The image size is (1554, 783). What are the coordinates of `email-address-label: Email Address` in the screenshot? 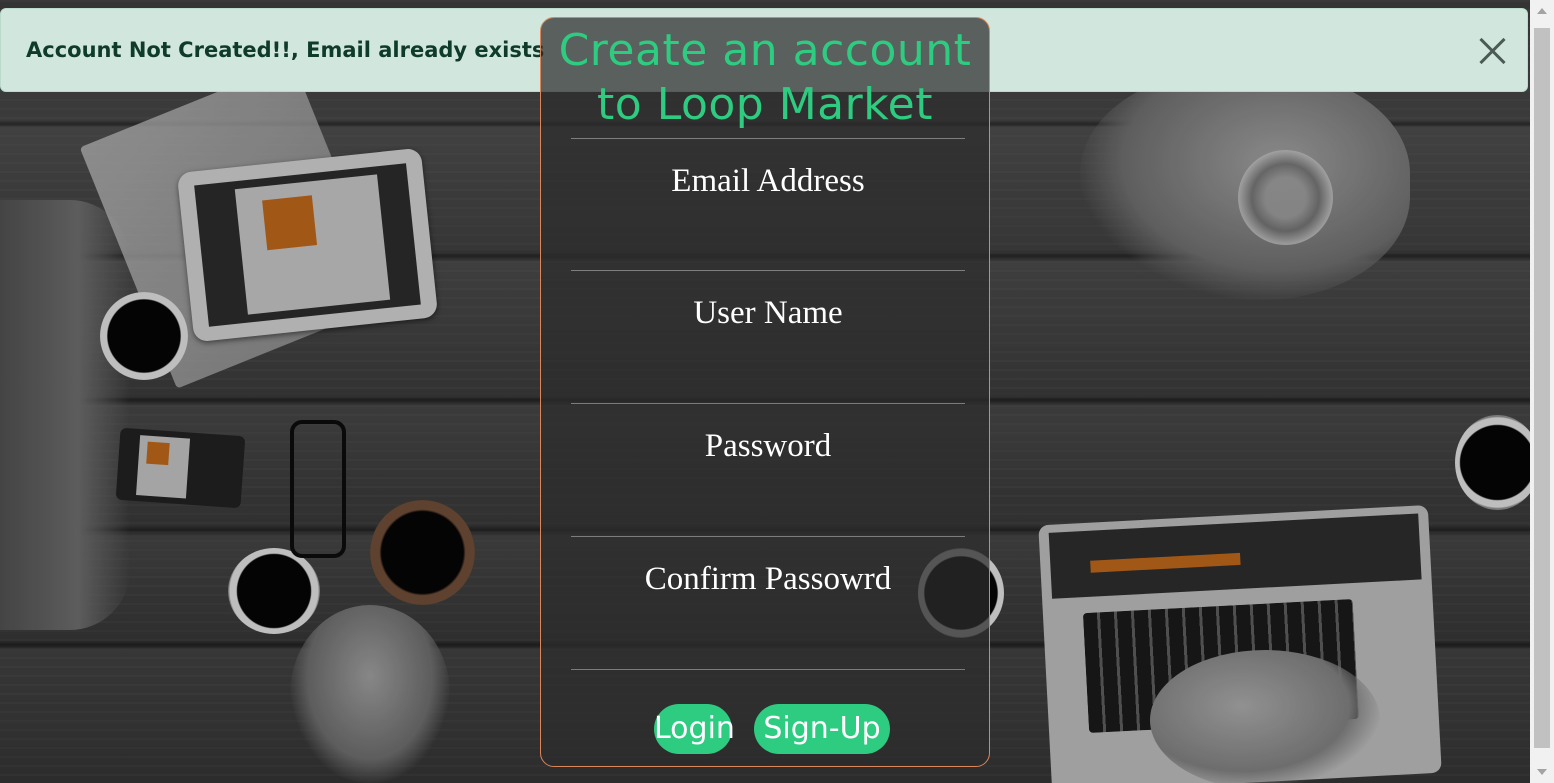 It's located at (768, 181).